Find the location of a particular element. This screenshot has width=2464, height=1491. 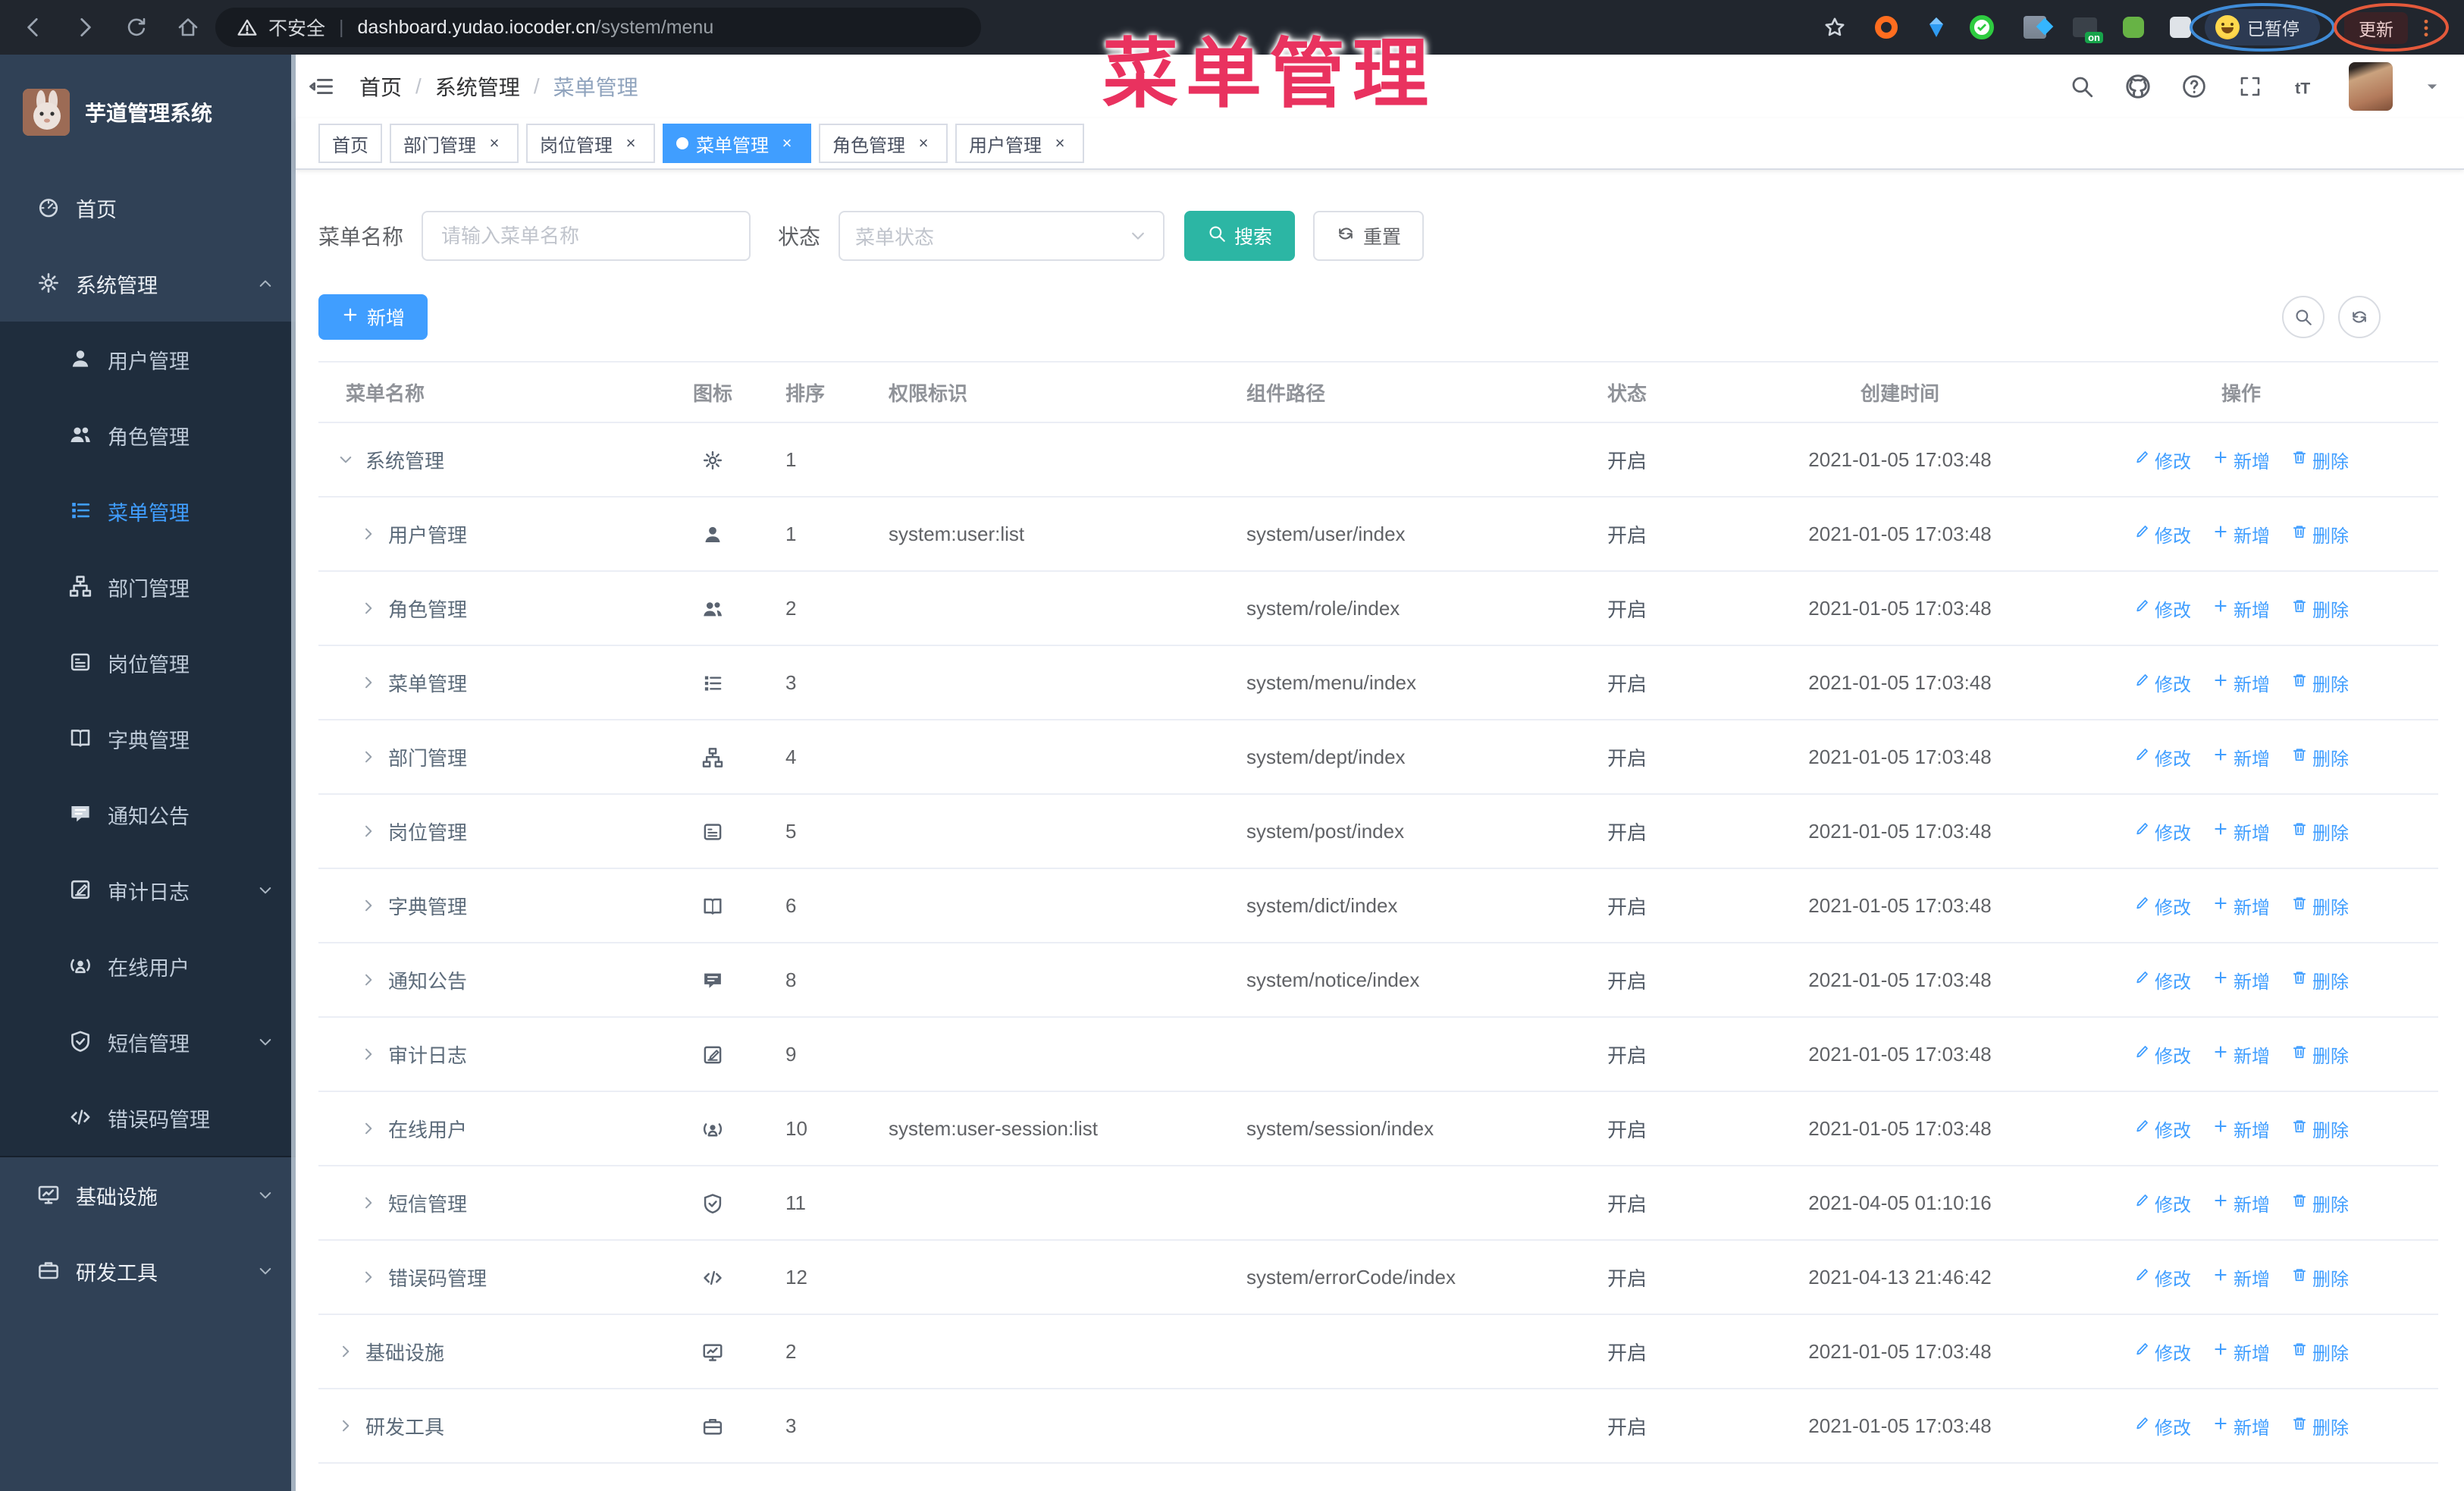

sidebar-item-在线用户: 在线用户 is located at coordinates (148, 966).